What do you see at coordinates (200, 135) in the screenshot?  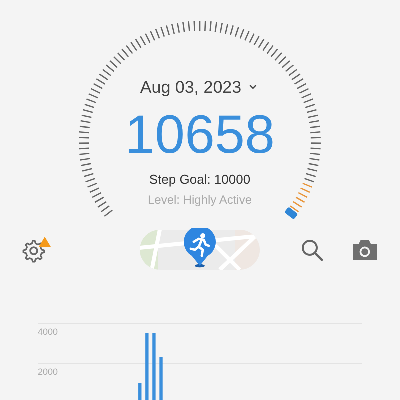 I see `step-count: 10658` at bounding box center [200, 135].